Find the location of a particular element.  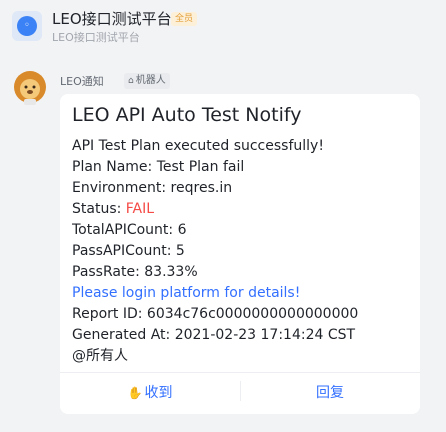

group-avatar-icon: ◦ is located at coordinates (27, 26).